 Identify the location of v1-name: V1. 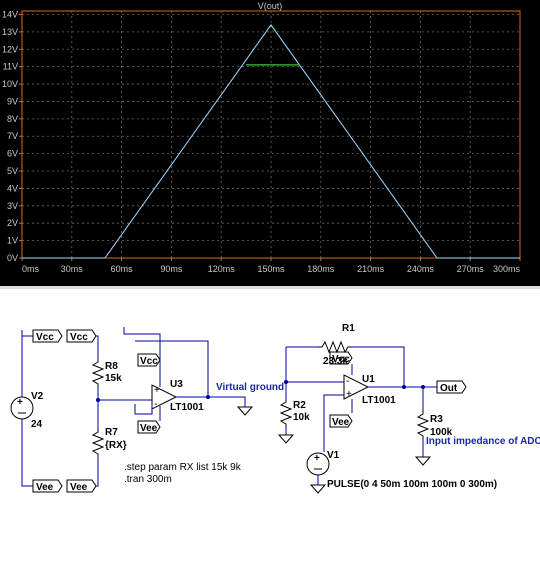
(333, 455).